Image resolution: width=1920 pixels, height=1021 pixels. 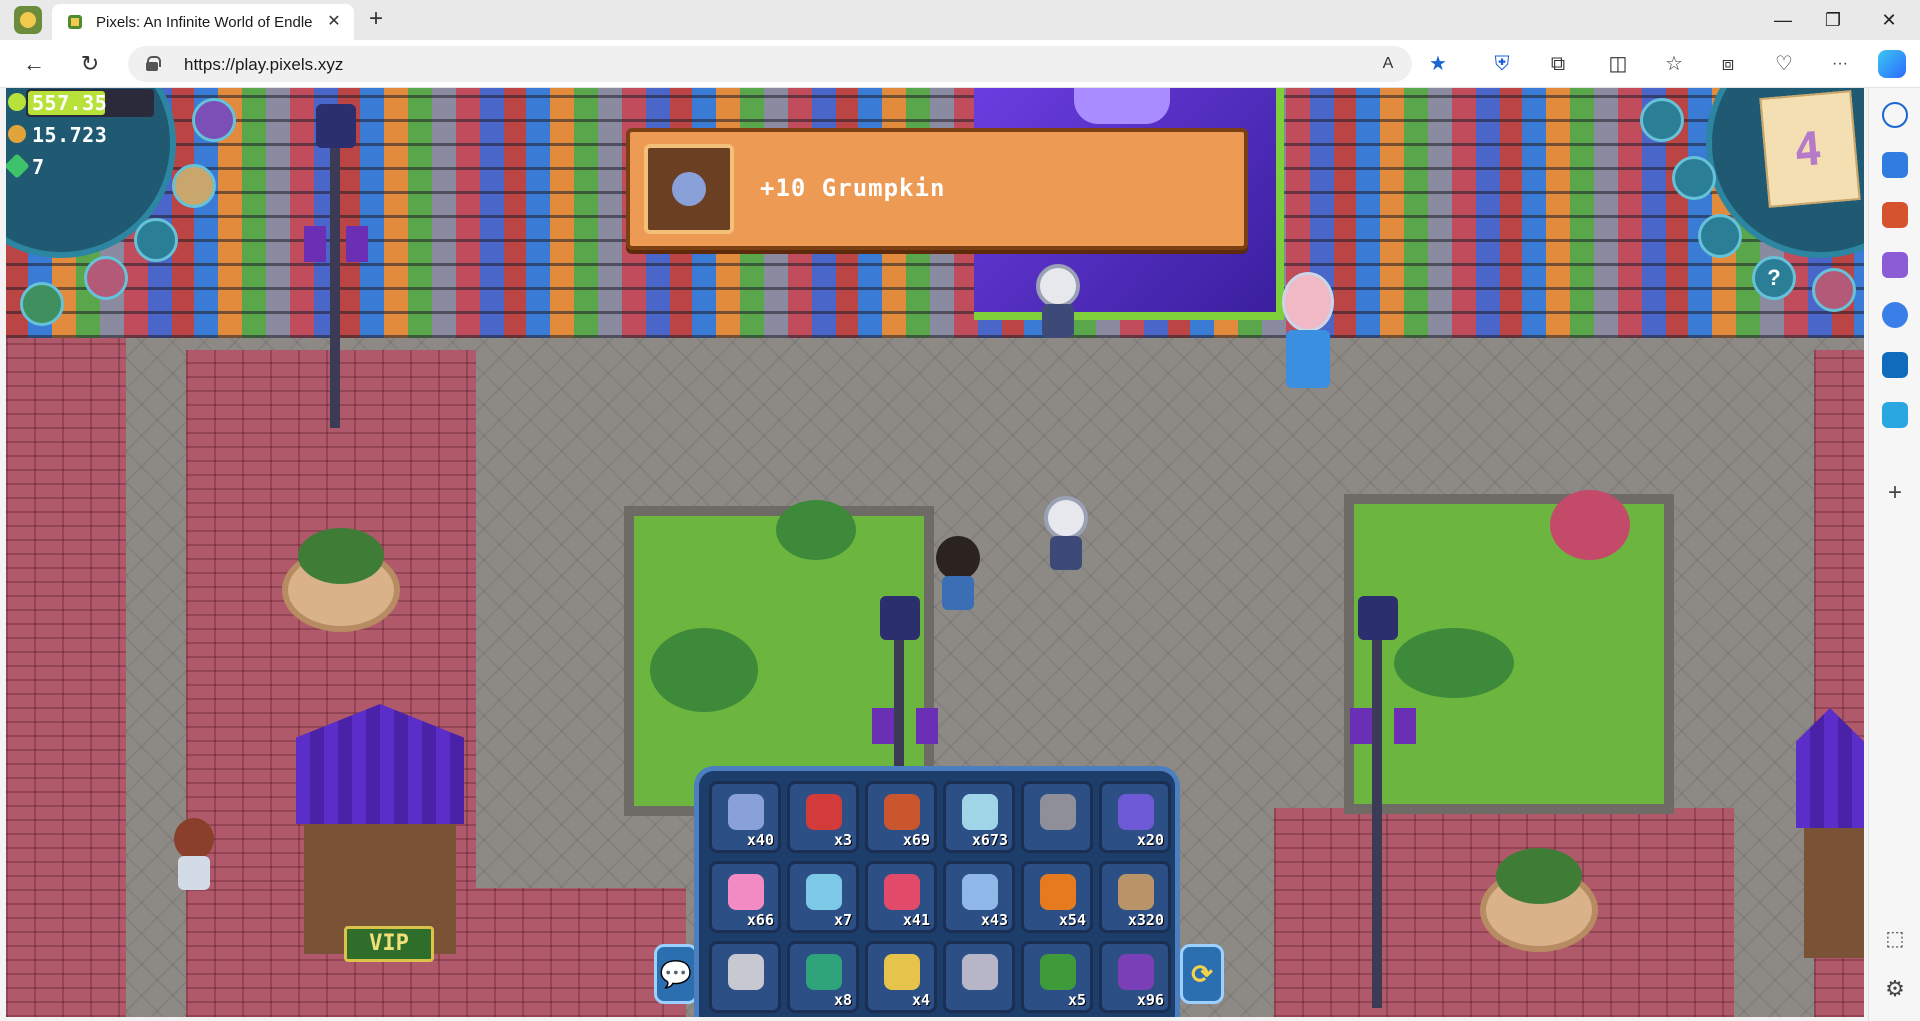 I want to click on pig-npc, so click(x=1308, y=332).